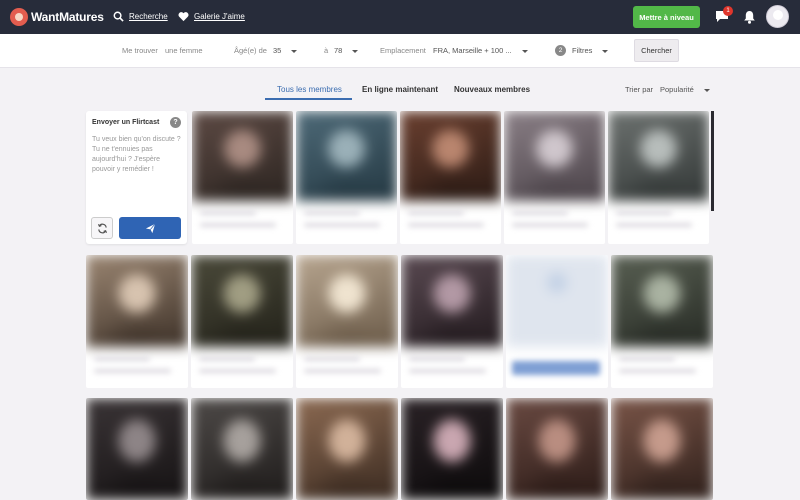  Describe the element at coordinates (277, 50) in the screenshot. I see `age-from-value: 35` at that location.